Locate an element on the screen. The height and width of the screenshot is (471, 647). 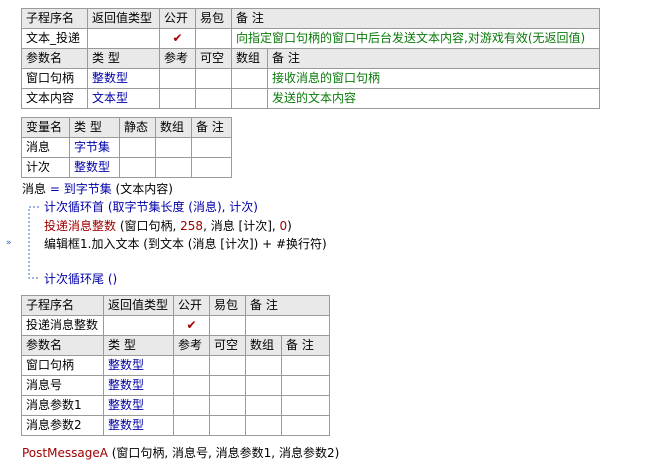
col-var-name: 变量名 is located at coordinates (45, 127).